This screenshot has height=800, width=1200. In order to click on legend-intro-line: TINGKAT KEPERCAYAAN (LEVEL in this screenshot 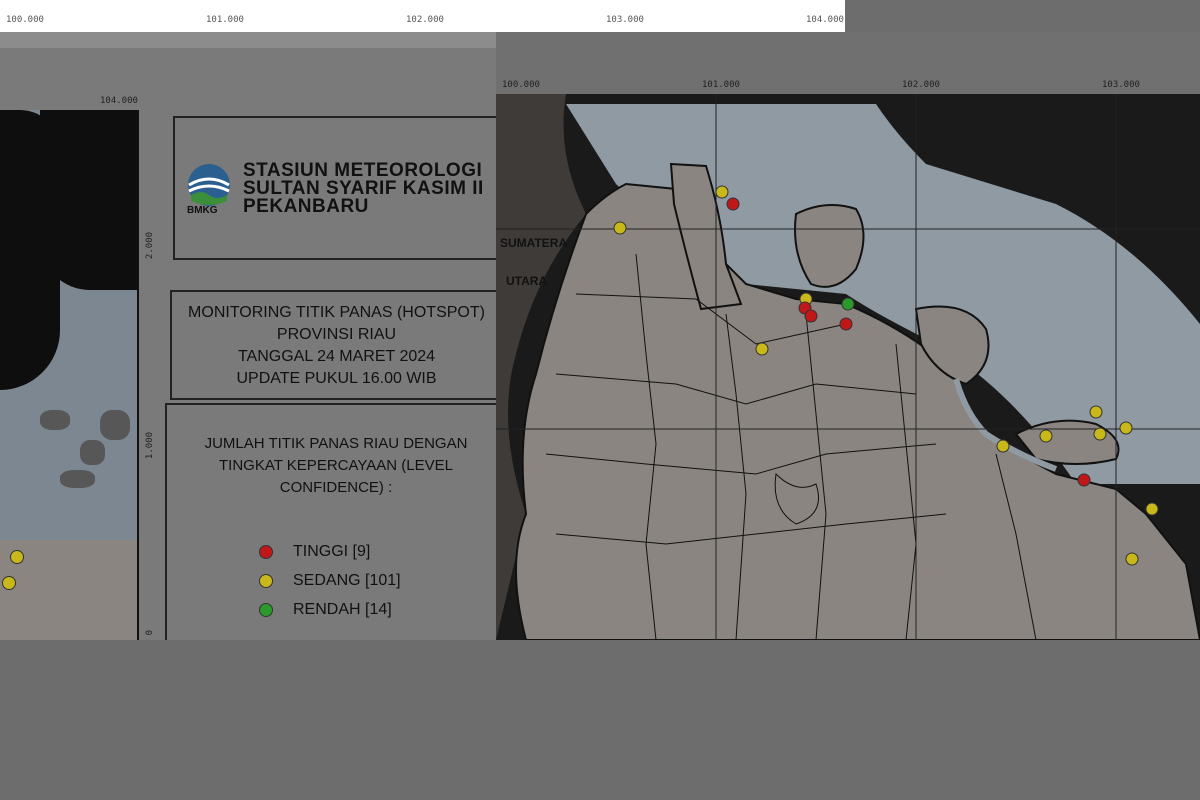, I will do `click(336, 465)`.